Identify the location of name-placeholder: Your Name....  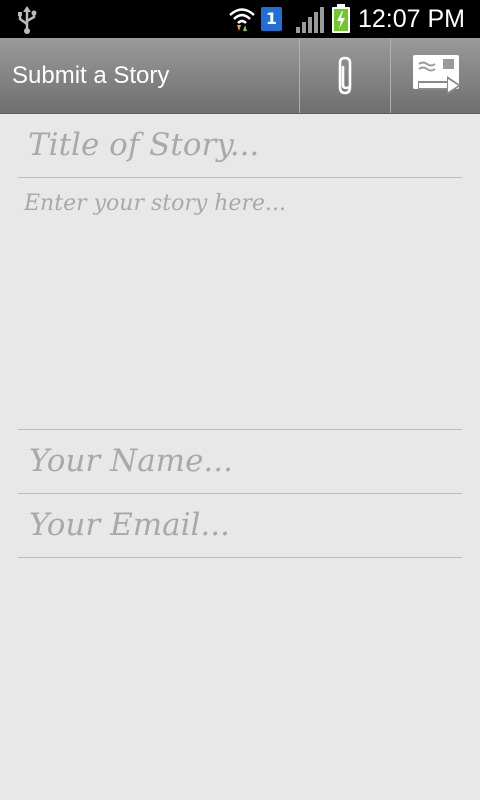
(131, 461).